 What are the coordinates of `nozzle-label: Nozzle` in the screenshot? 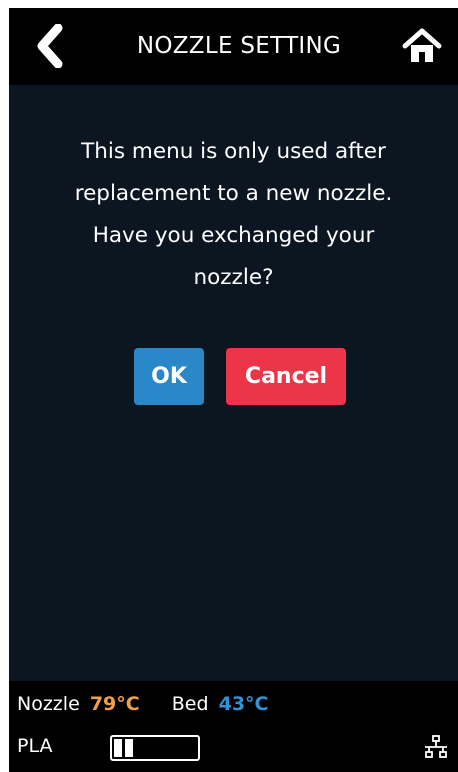 It's located at (48, 704).